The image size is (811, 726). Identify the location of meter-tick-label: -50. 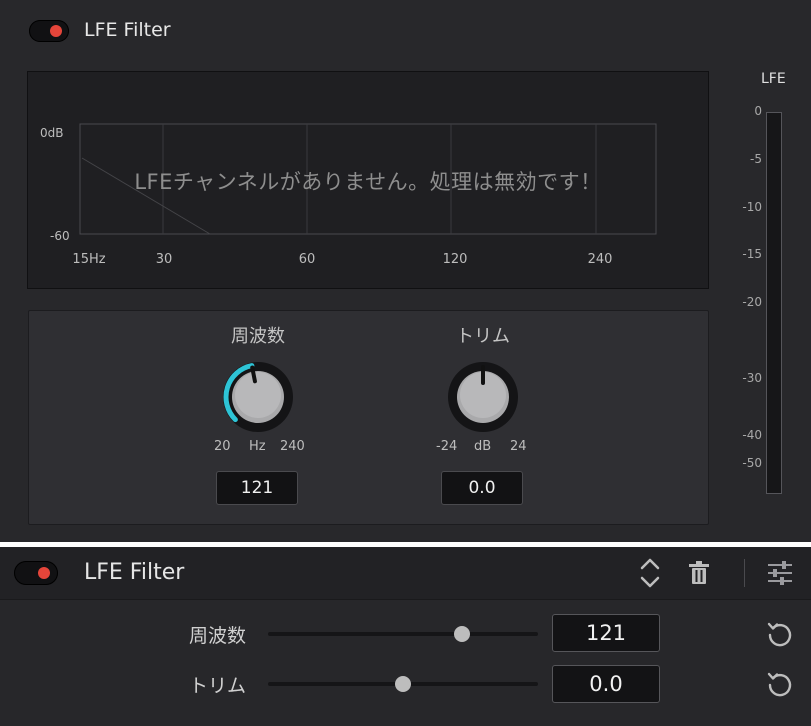
(752, 463).